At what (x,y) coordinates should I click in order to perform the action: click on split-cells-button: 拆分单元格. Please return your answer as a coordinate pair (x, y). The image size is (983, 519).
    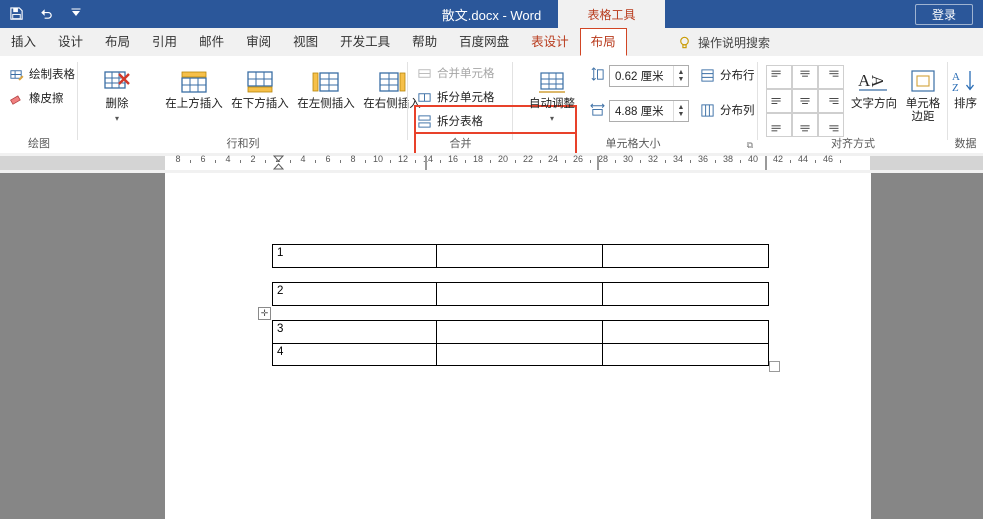
    Looking at the image, I should click on (455, 97).